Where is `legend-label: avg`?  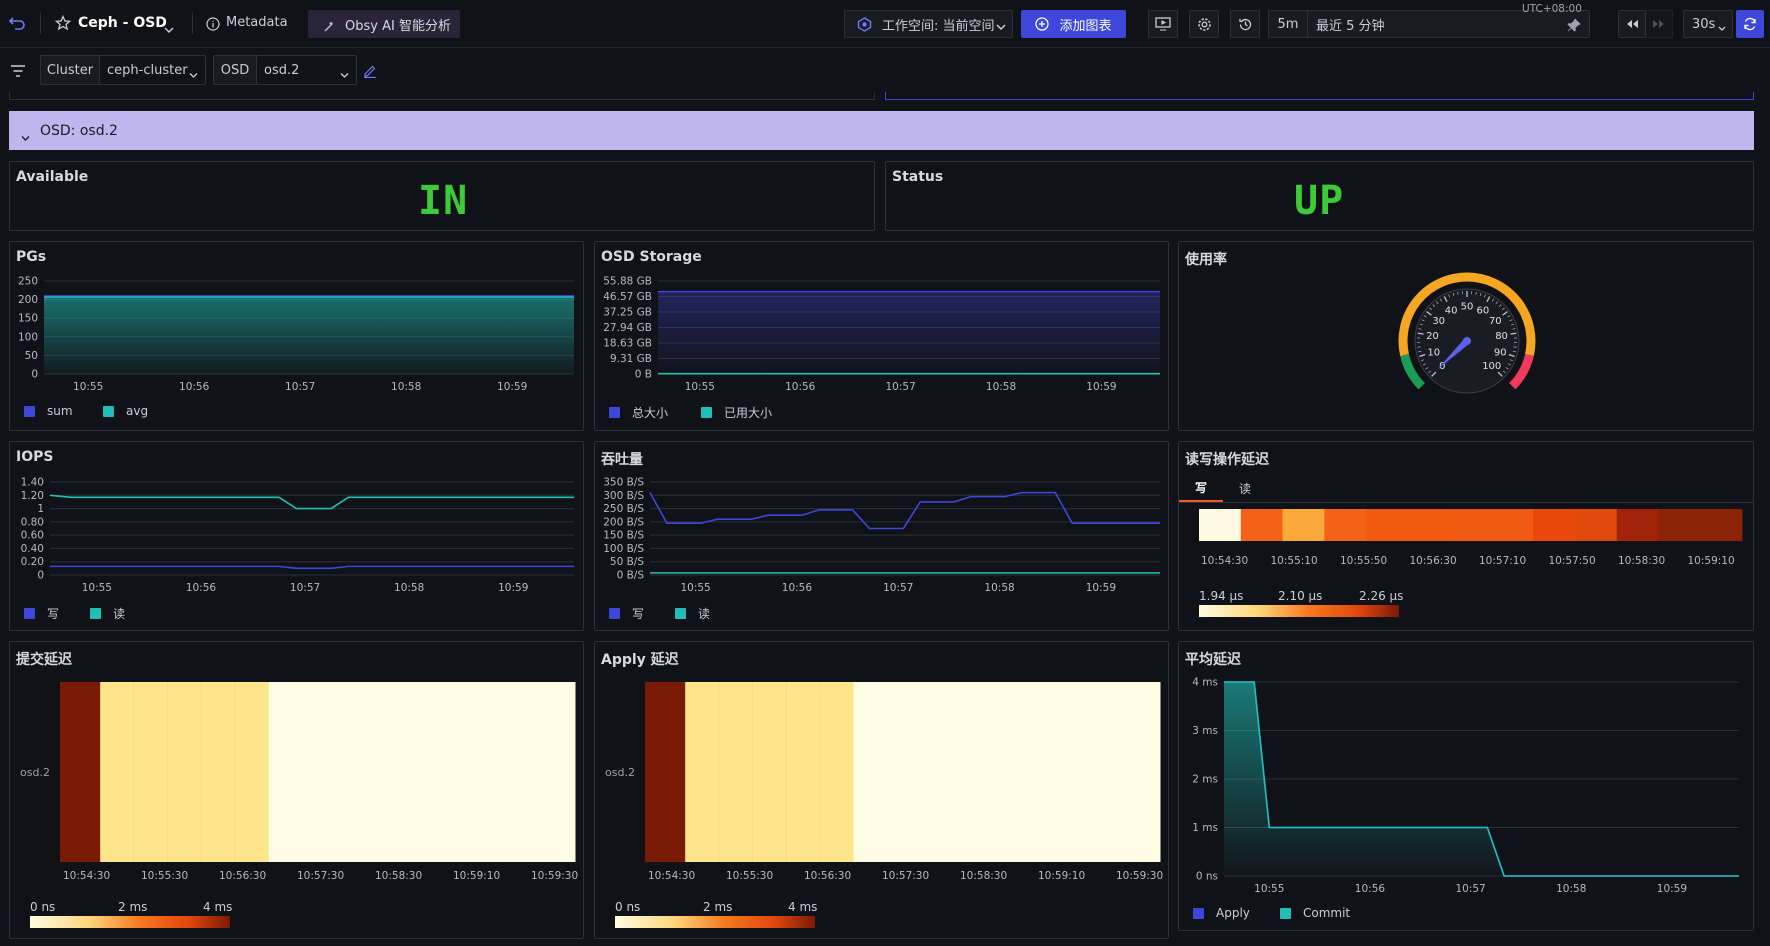 legend-label: avg is located at coordinates (137, 411).